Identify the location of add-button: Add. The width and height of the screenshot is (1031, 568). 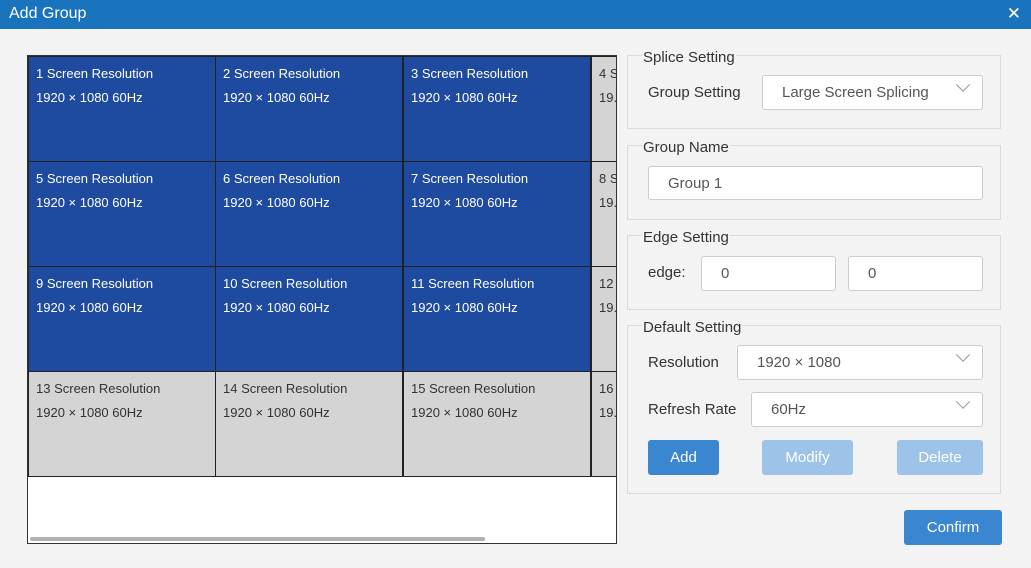
(683, 457).